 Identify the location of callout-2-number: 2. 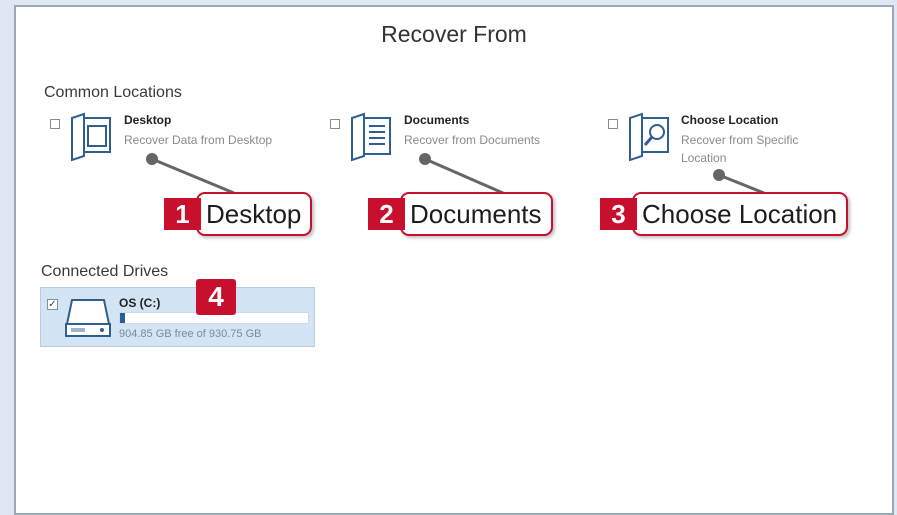
(386, 214).